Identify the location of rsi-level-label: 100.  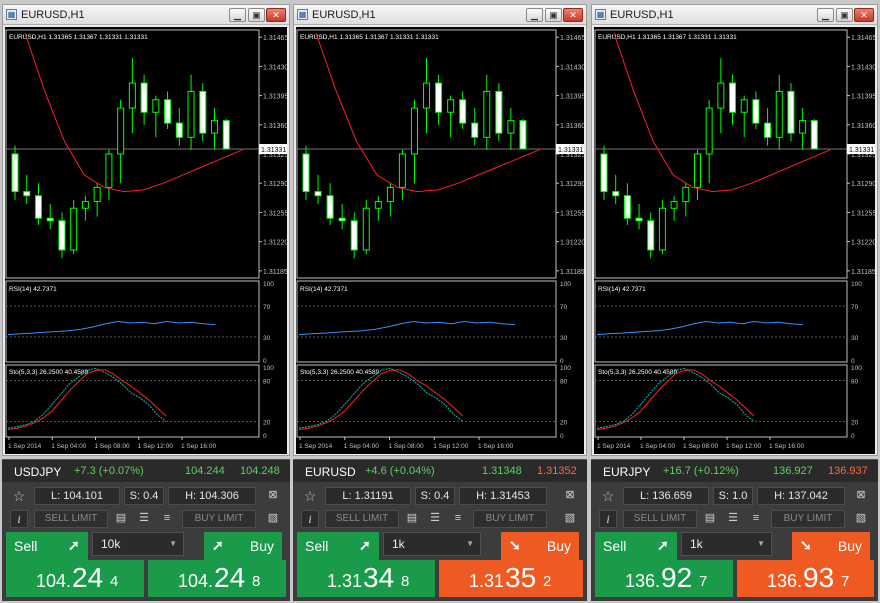
(268, 284).